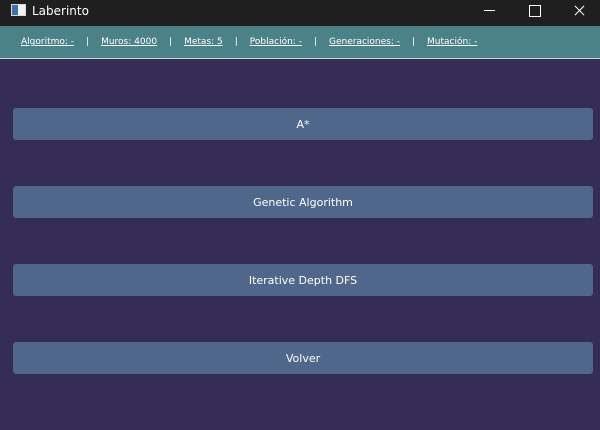  I want to click on minimize-icon, so click(489, 11).